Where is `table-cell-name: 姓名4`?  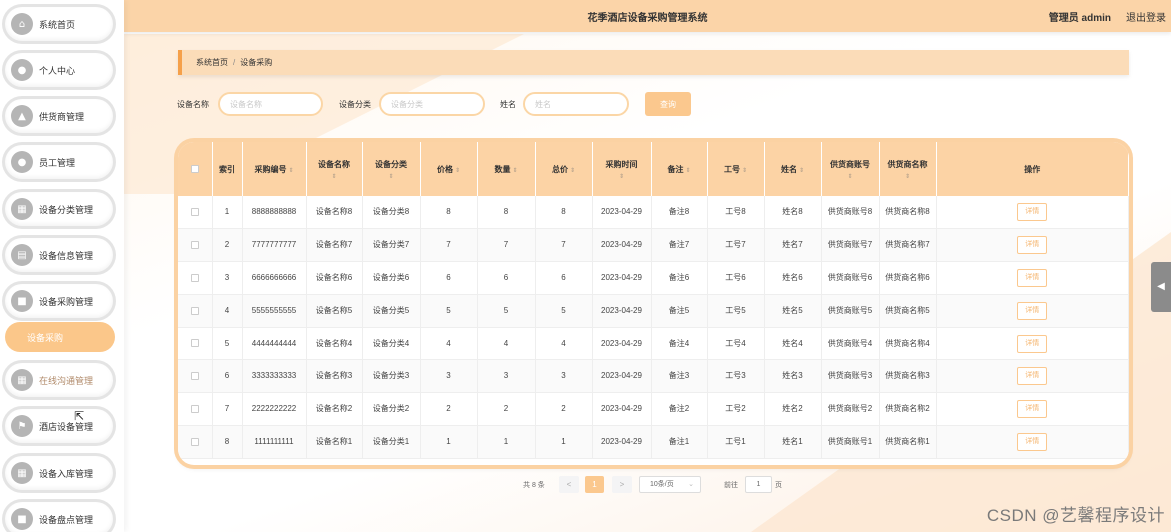 table-cell-name: 姓名4 is located at coordinates (793, 344).